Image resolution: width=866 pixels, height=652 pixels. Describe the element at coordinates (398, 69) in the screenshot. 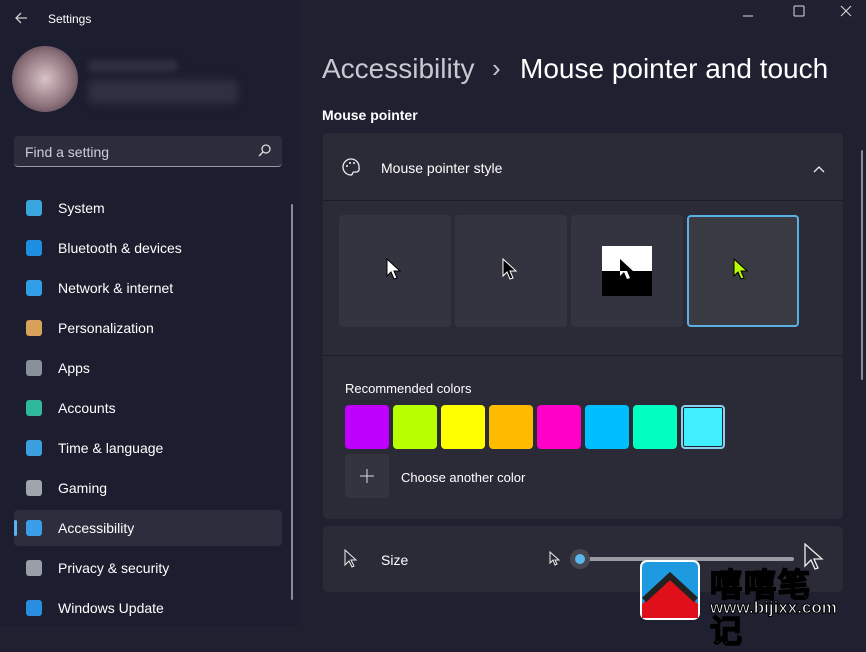

I see `breadcrumb-parent: Accessibility` at that location.